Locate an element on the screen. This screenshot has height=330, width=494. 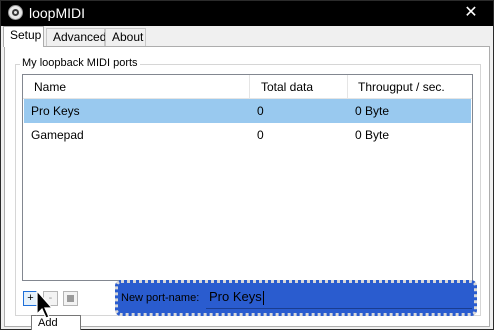
stop-icon is located at coordinates (70, 298).